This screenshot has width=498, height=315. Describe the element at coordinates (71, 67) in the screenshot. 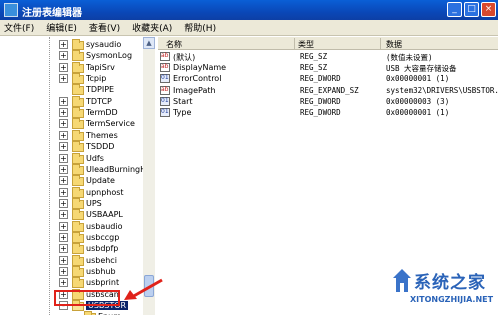

I see `tree-item-tapisrv: + TapiSrv` at that location.